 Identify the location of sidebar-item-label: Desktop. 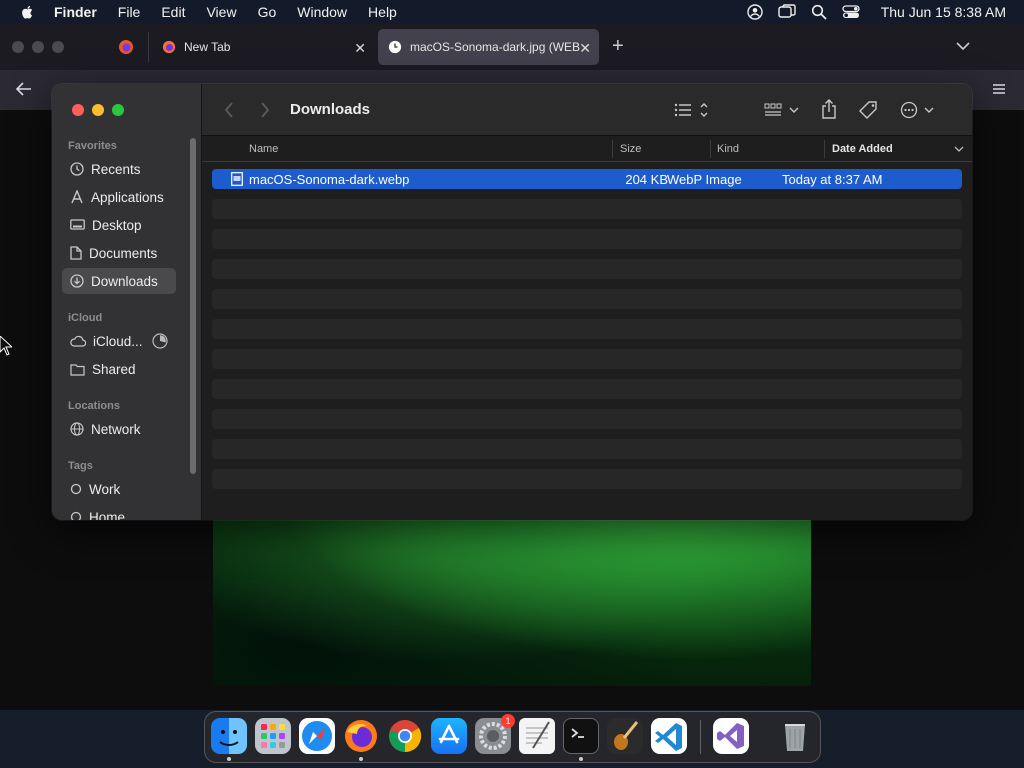
(117, 225).